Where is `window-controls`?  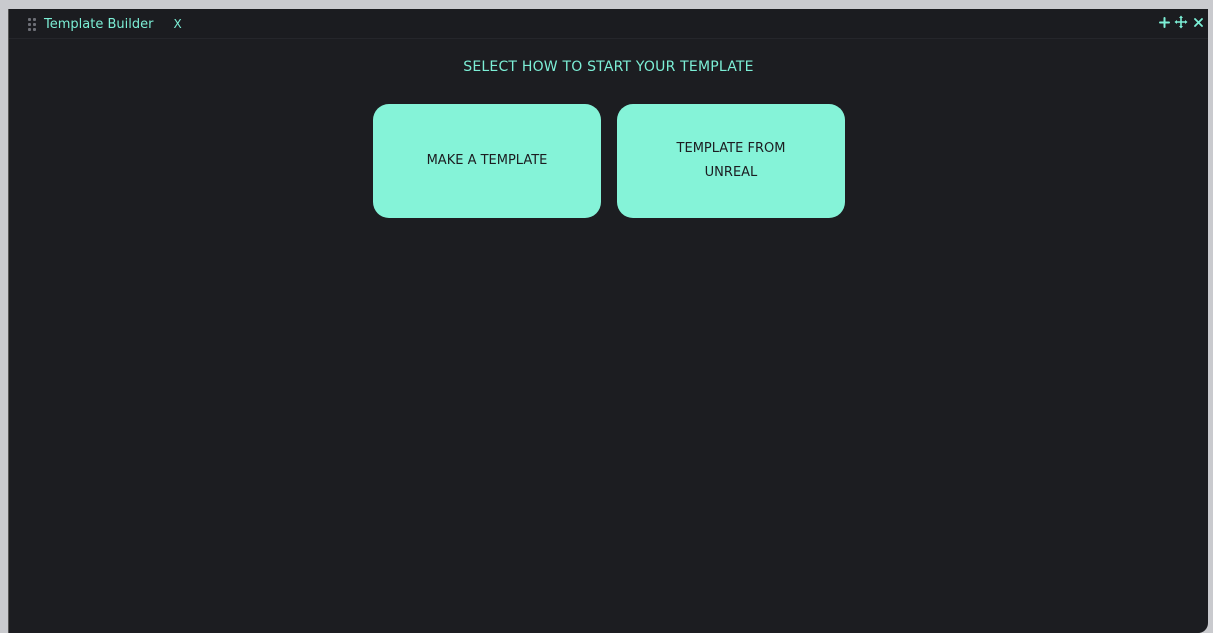
window-controls is located at coordinates (1181, 22).